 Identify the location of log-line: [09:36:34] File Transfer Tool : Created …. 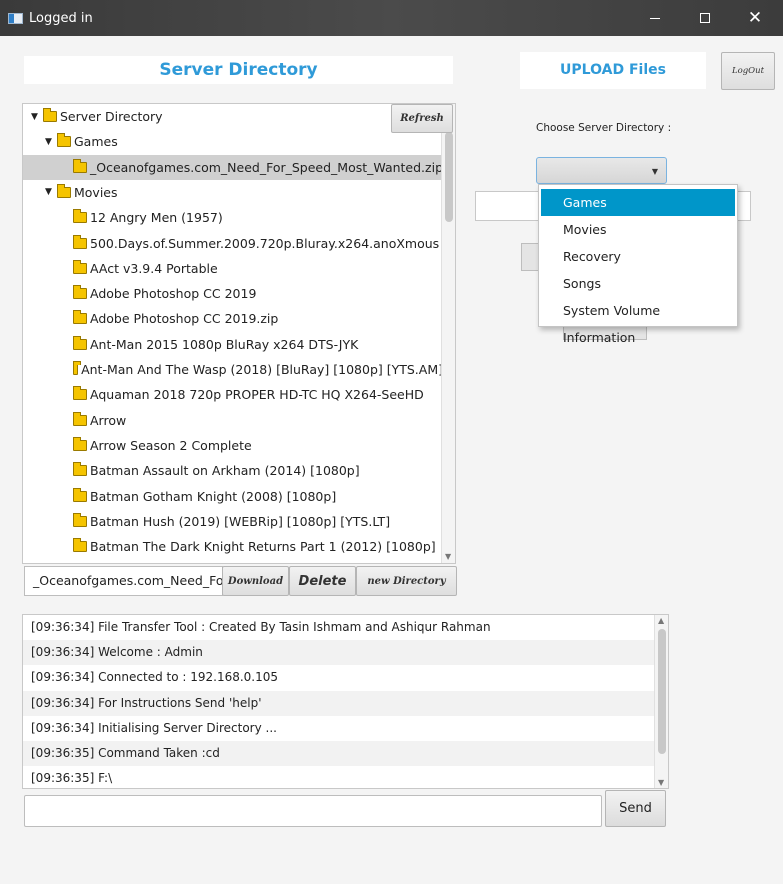
(261, 627).